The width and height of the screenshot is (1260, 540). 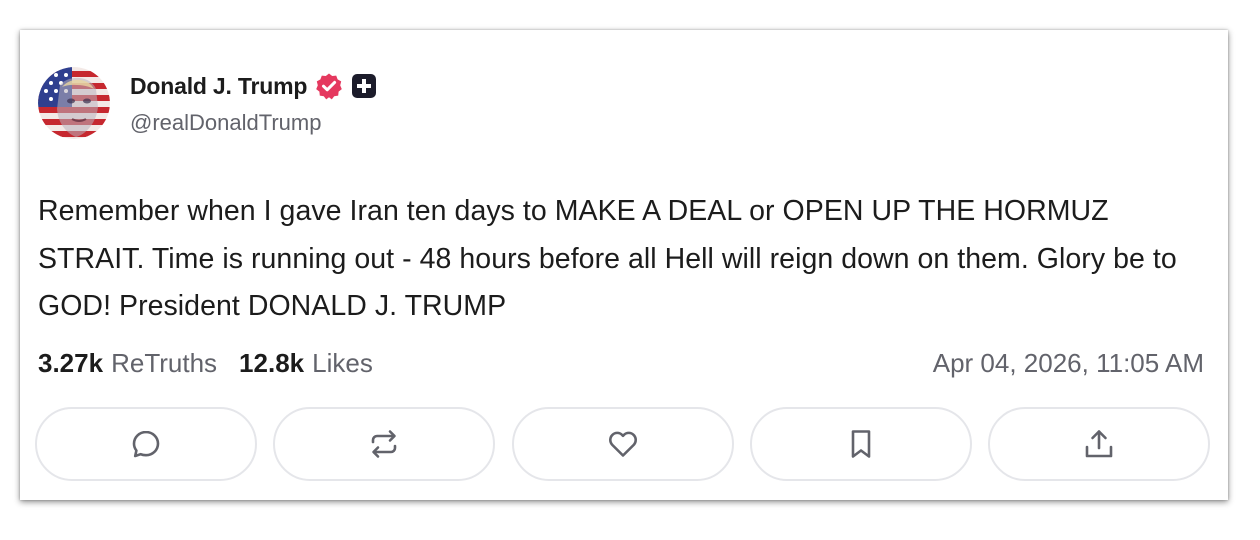 I want to click on reply-icon, so click(x=146, y=444).